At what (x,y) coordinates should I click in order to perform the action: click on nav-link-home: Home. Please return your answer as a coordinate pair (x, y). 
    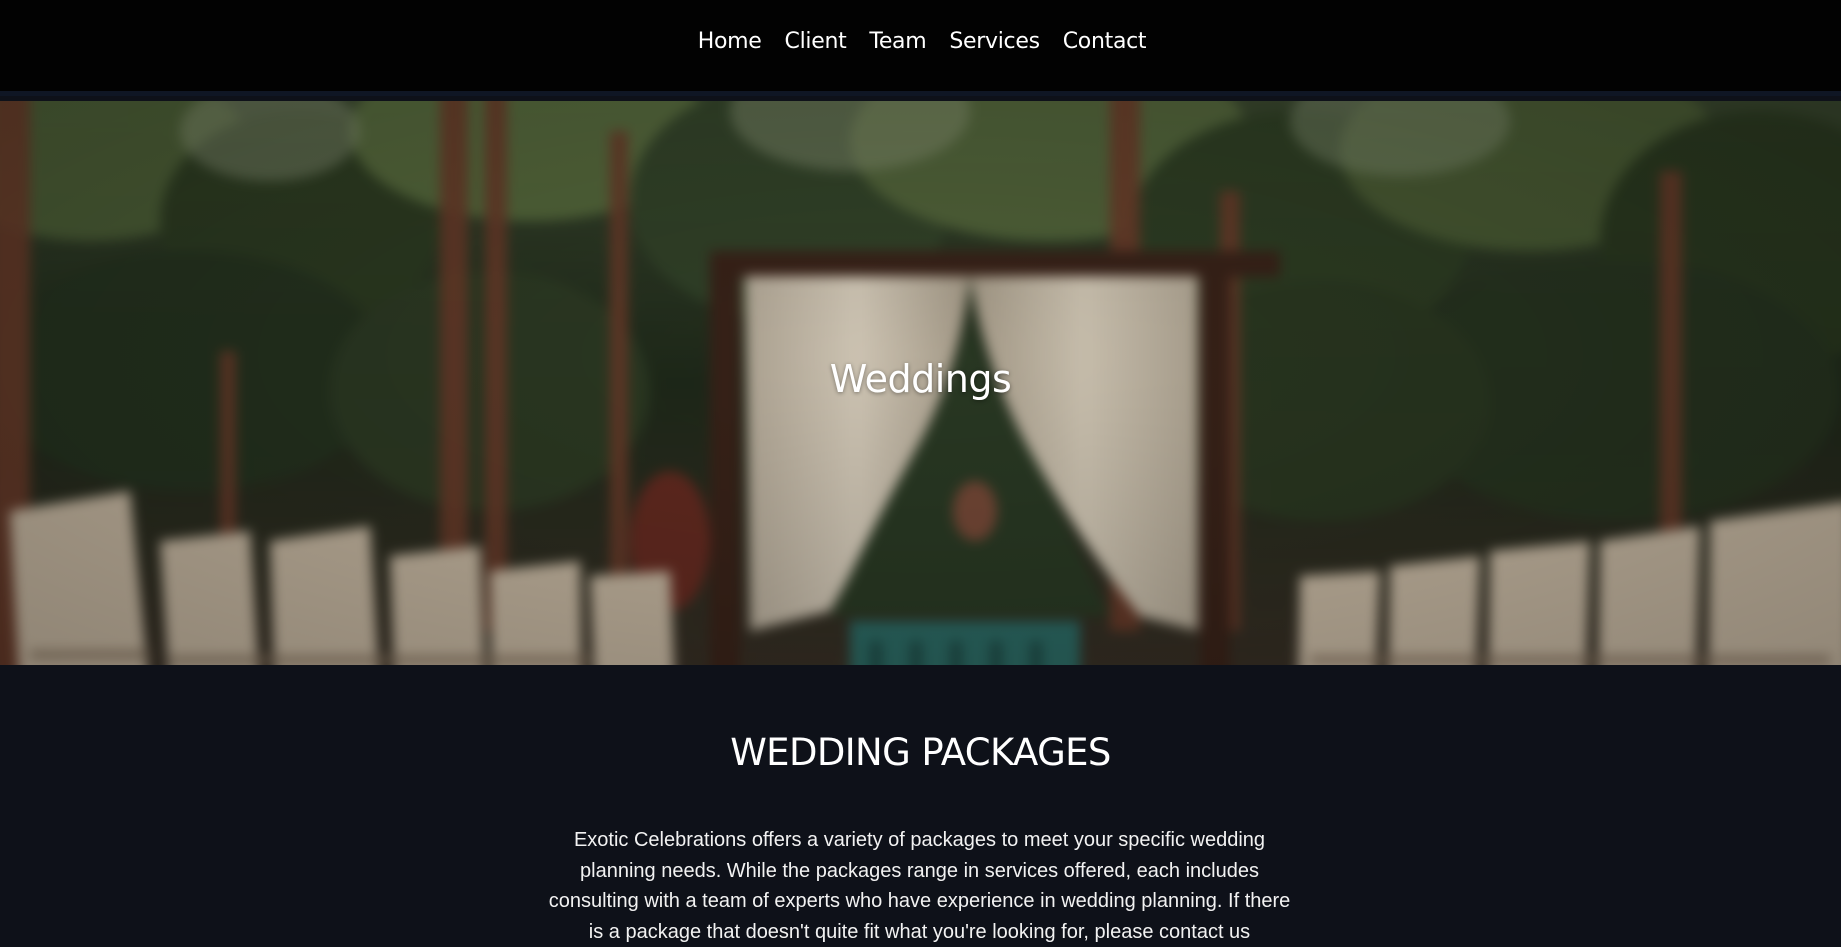
    Looking at the image, I should click on (728, 41).